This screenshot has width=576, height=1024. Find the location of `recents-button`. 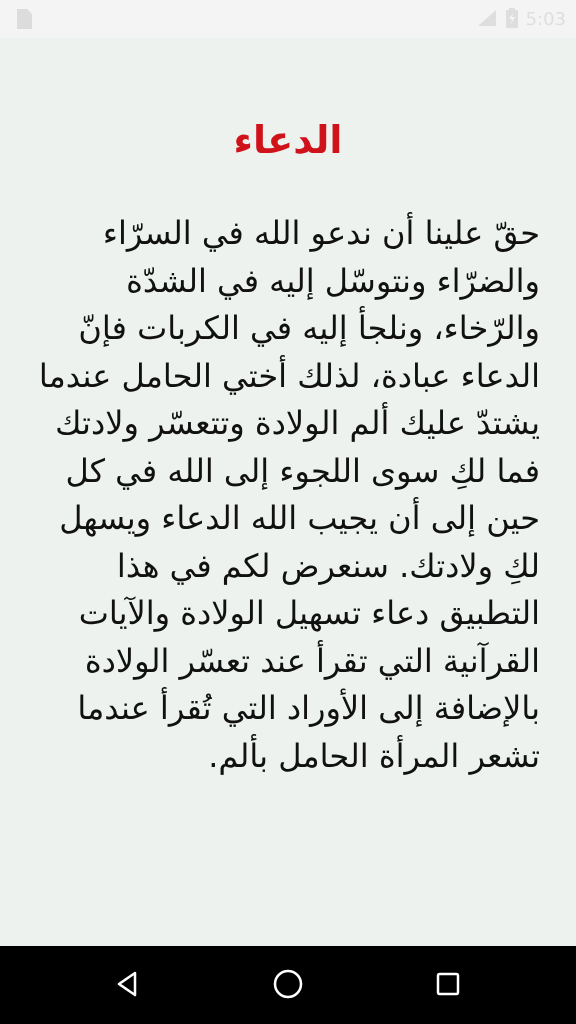

recents-button is located at coordinates (448, 986).